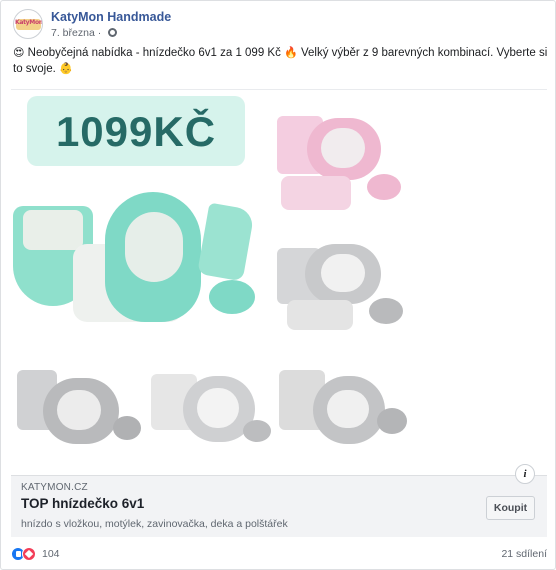 The width and height of the screenshot is (556, 570). What do you see at coordinates (82, 503) in the screenshot?
I see `link-title: TOP hnízdečko 6v1` at bounding box center [82, 503].